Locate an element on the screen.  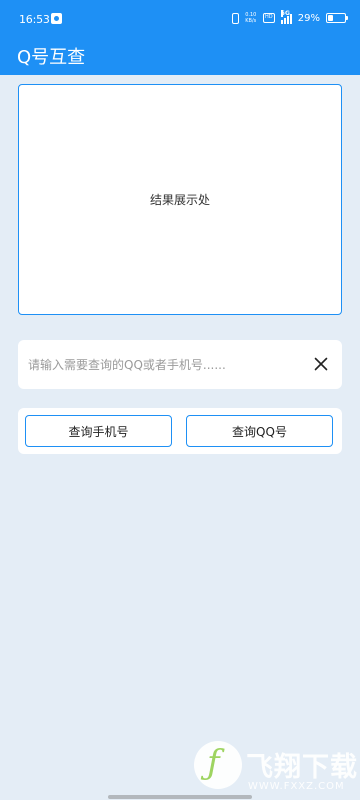
search-input is located at coordinates (163, 364).